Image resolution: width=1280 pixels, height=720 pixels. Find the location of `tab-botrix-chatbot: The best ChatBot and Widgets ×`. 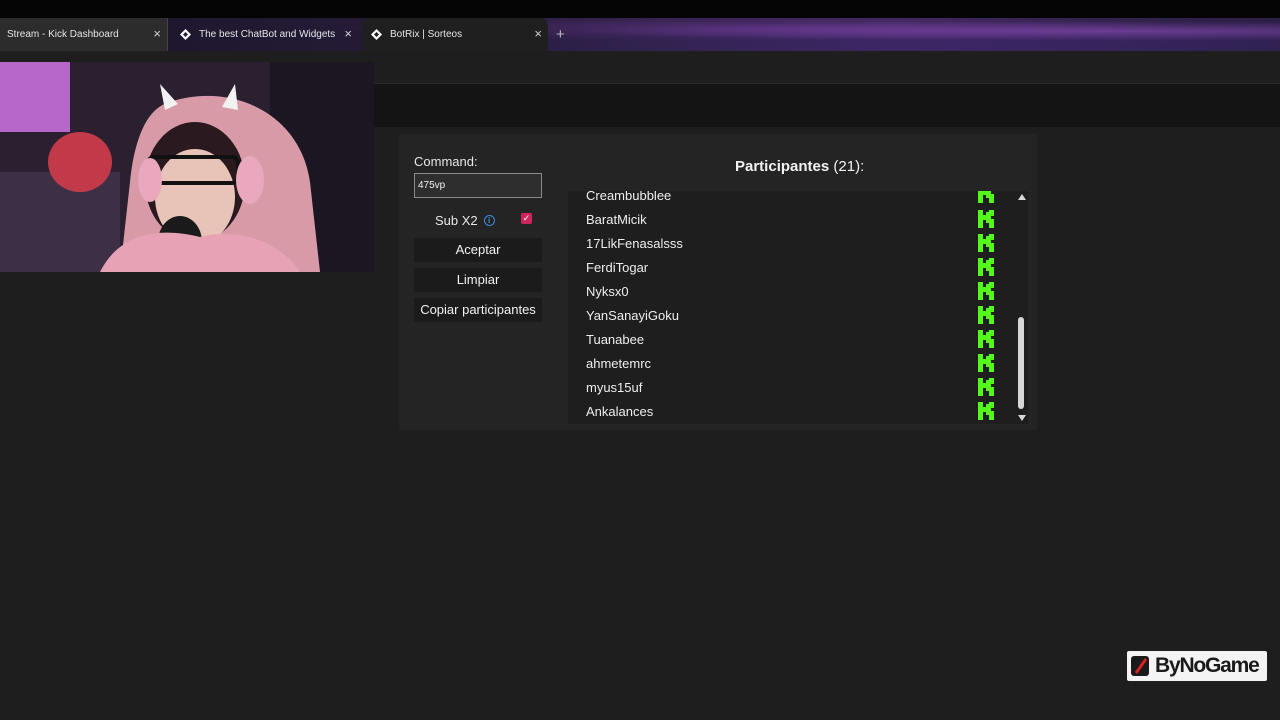

tab-botrix-chatbot: The best ChatBot and Widgets × is located at coordinates (264, 34).